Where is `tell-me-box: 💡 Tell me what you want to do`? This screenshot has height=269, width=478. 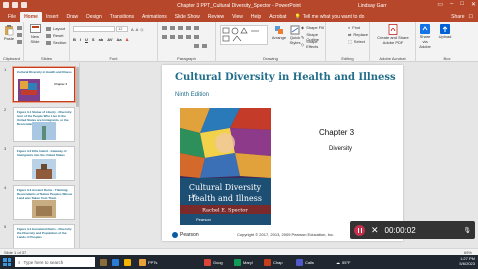
tell-me-box: 💡 Tell me what you want to do is located at coordinates (329, 17).